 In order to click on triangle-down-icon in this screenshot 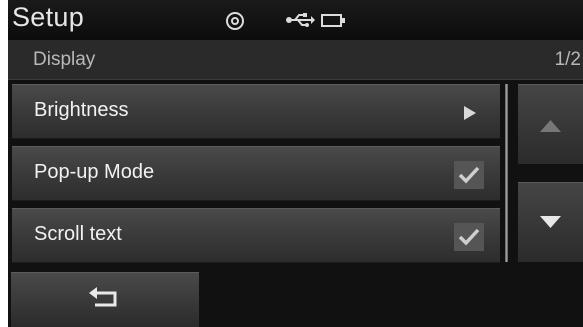, I will do `click(550, 222)`.